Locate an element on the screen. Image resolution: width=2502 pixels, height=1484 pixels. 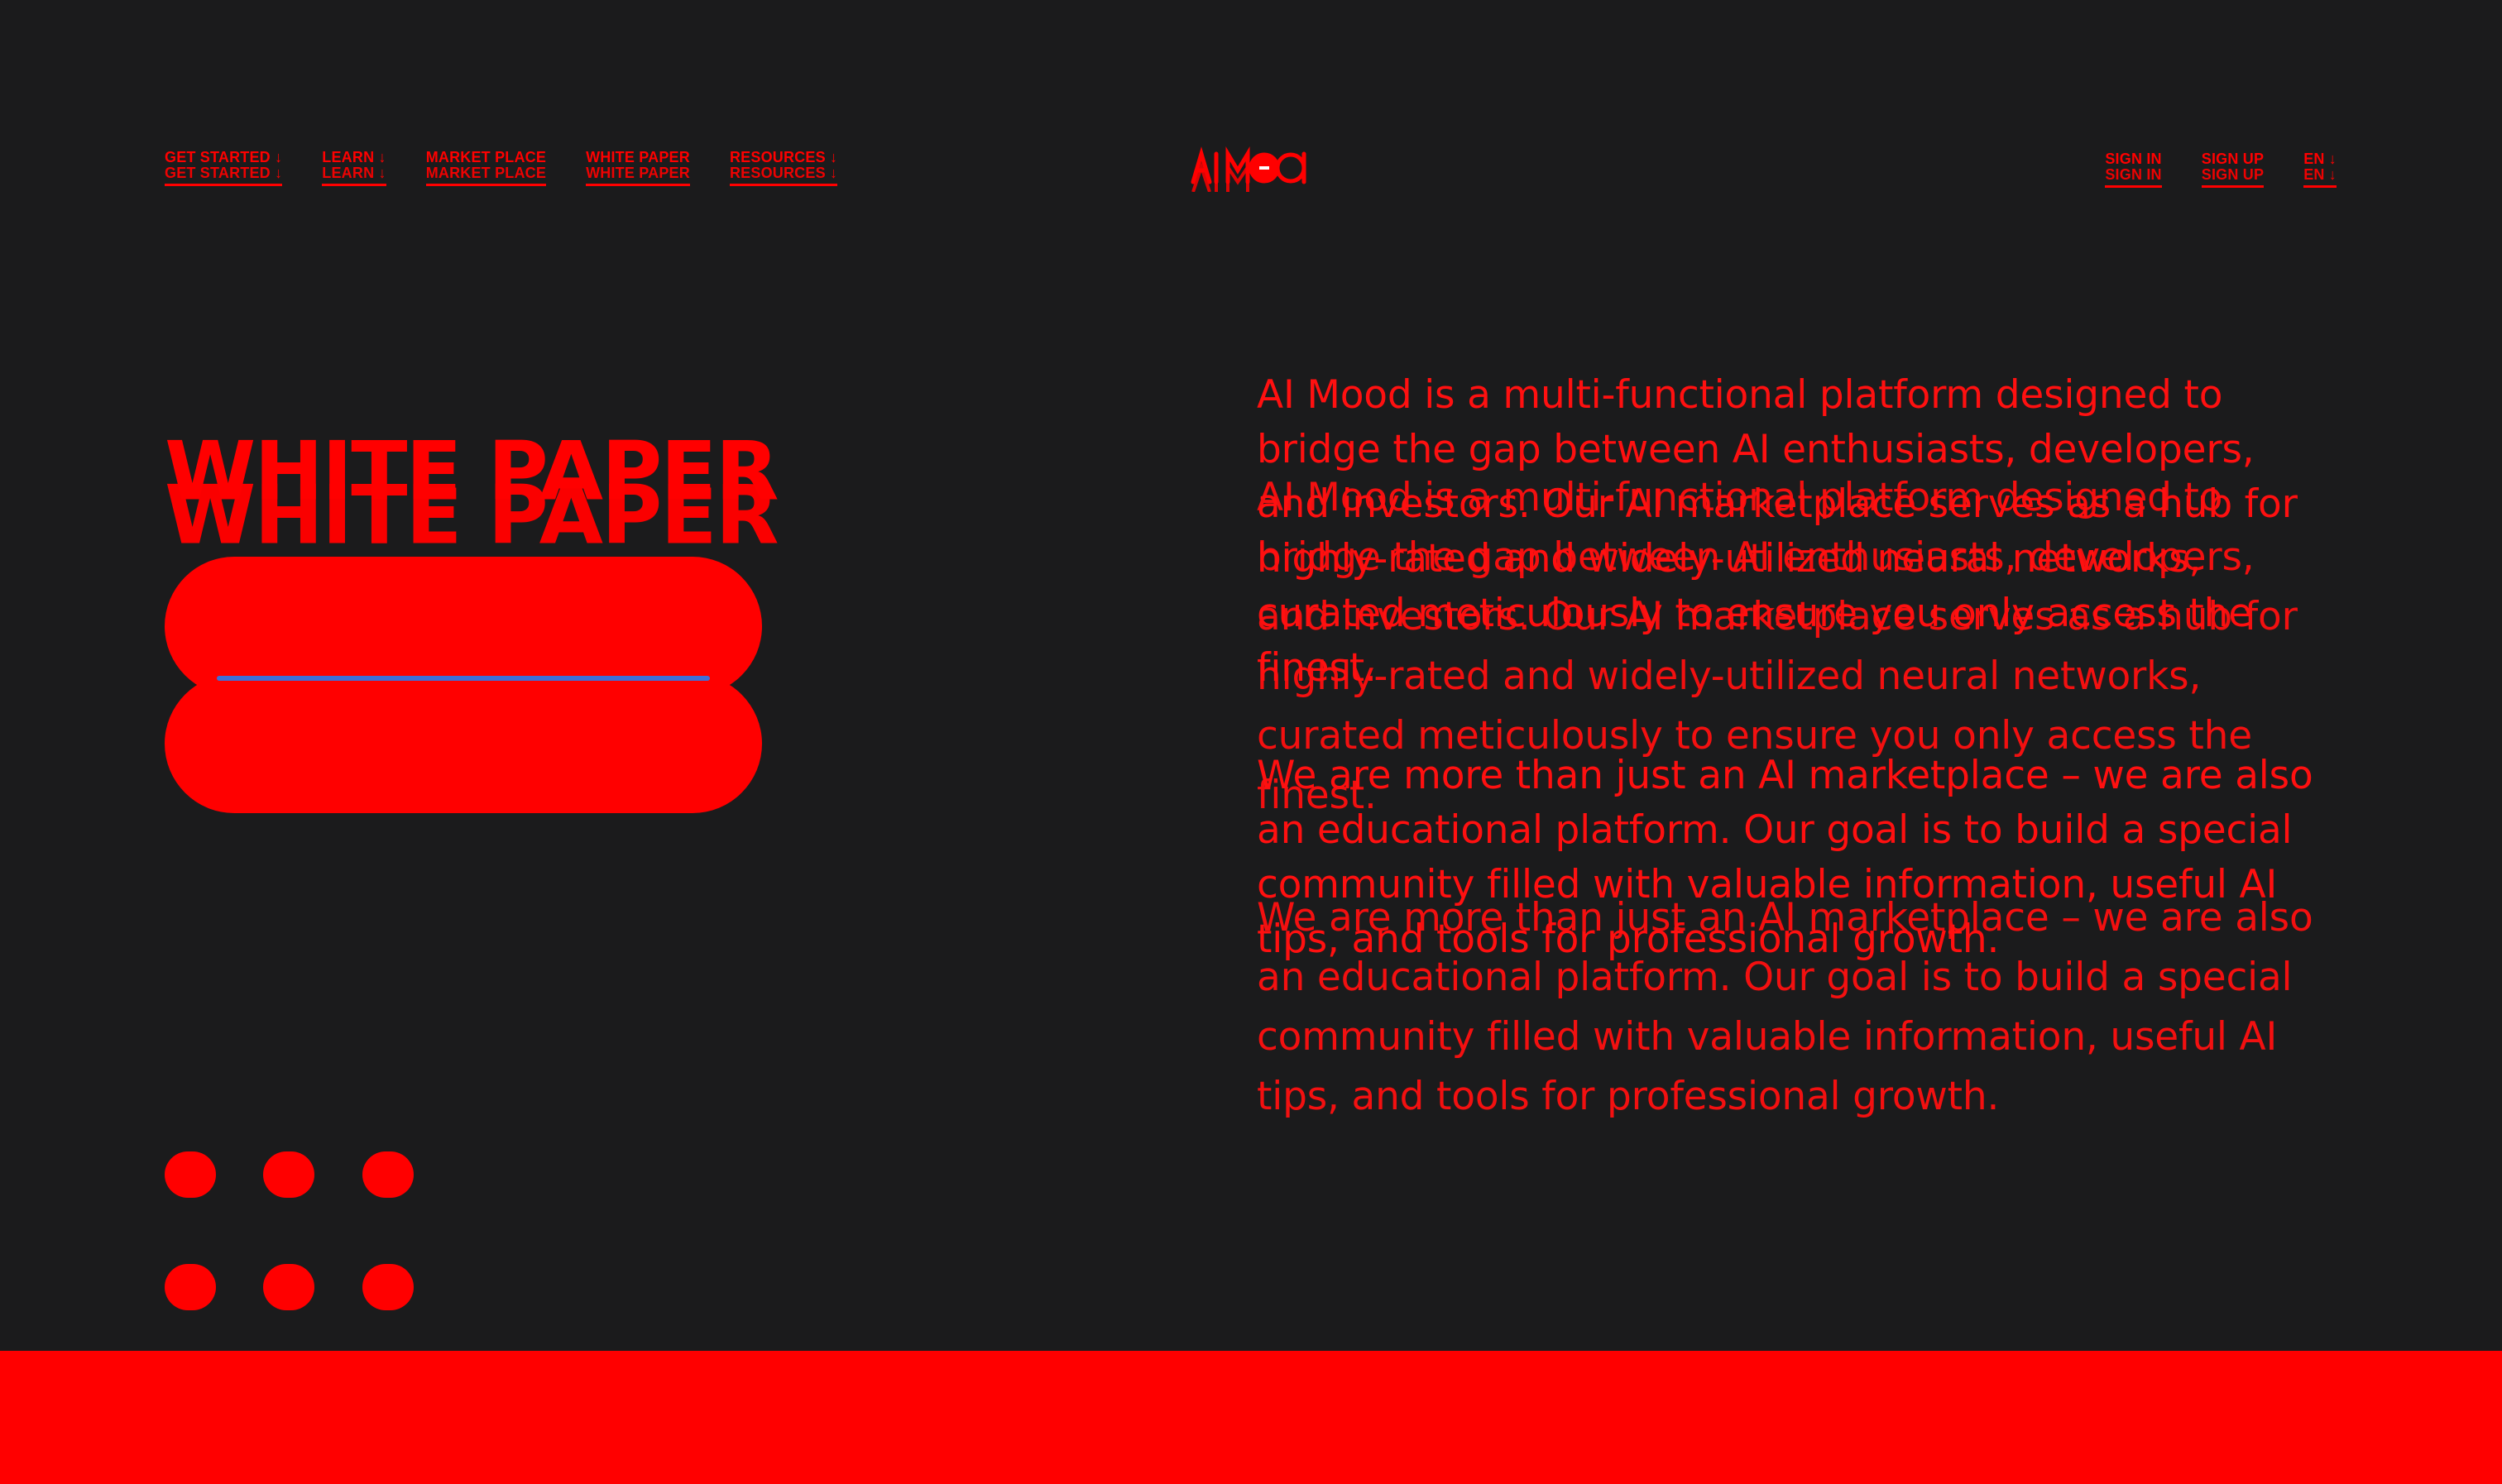
nav-resources-label: RESOURCES ↓ is located at coordinates (783, 157).